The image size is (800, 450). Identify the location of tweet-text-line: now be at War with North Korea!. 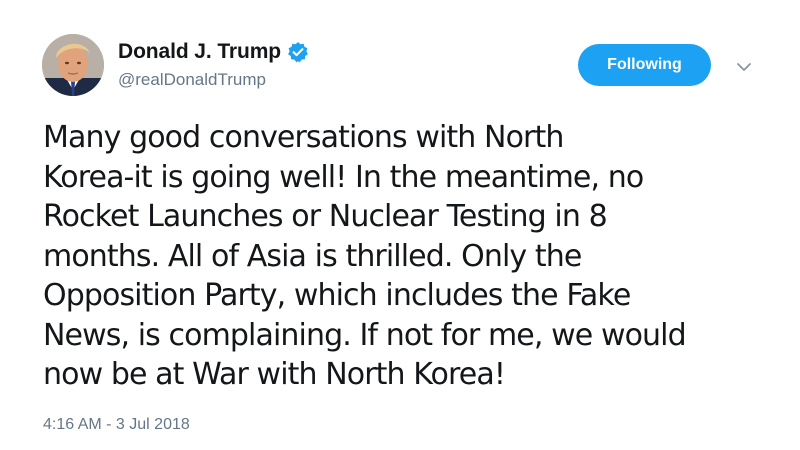
(274, 374).